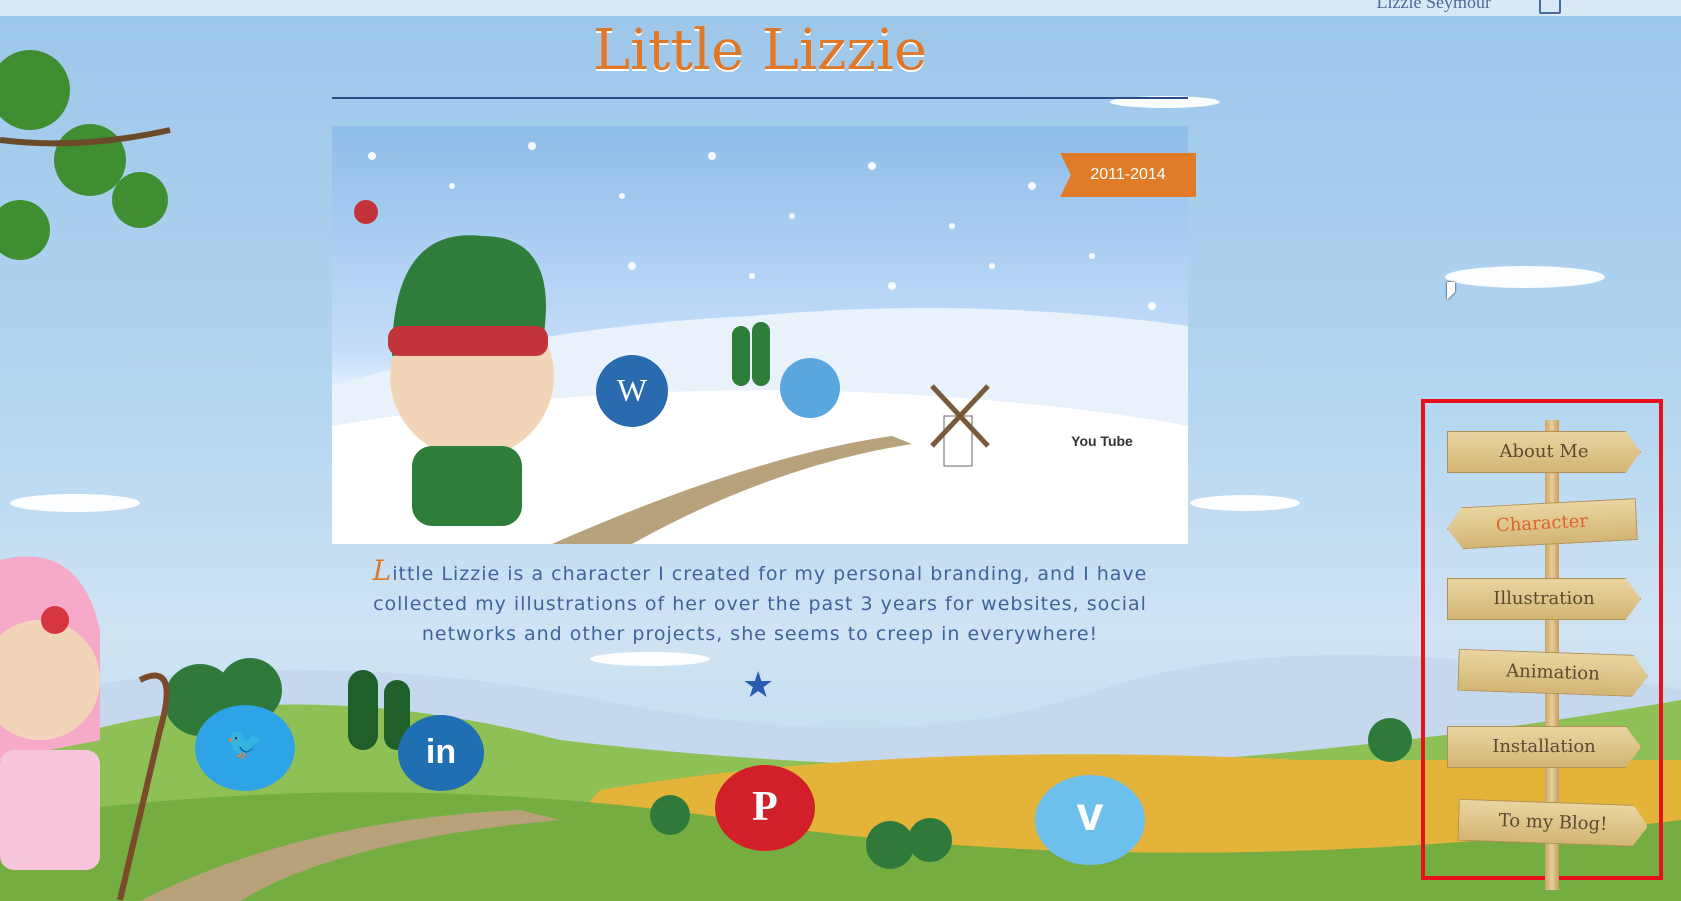 Image resolution: width=1681 pixels, height=901 pixels. I want to click on star-icon: ★, so click(758, 685).